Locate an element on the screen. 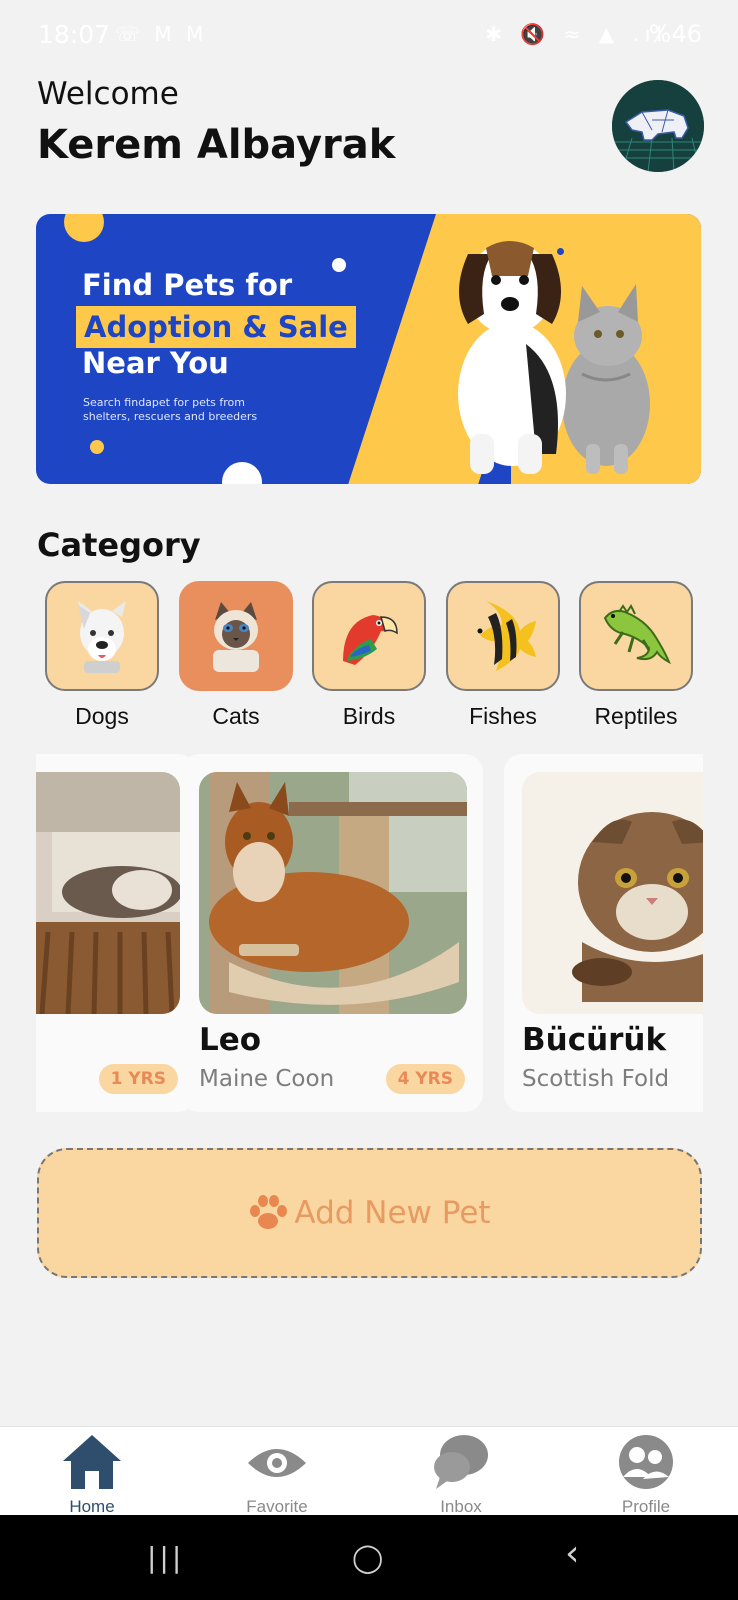 The height and width of the screenshot is (1600, 738). bottom-nav: Home Favorite Inbox Profile is located at coordinates (369, 1471).